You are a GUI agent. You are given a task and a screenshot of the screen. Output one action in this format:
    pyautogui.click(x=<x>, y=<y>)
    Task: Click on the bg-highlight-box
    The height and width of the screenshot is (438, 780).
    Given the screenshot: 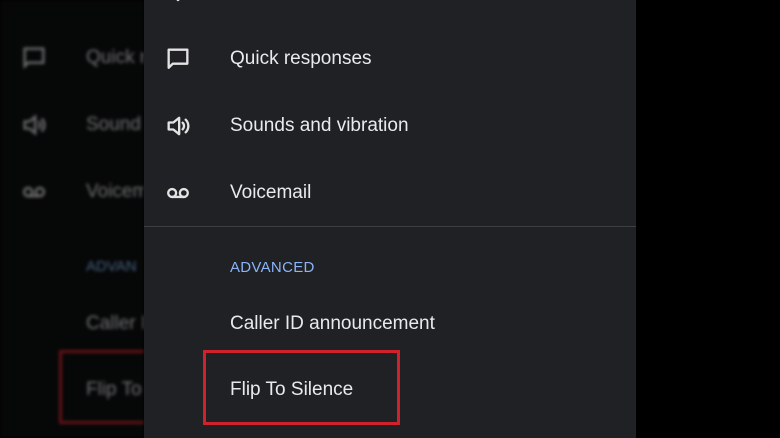 What is the action you would take?
    pyautogui.click(x=101, y=387)
    